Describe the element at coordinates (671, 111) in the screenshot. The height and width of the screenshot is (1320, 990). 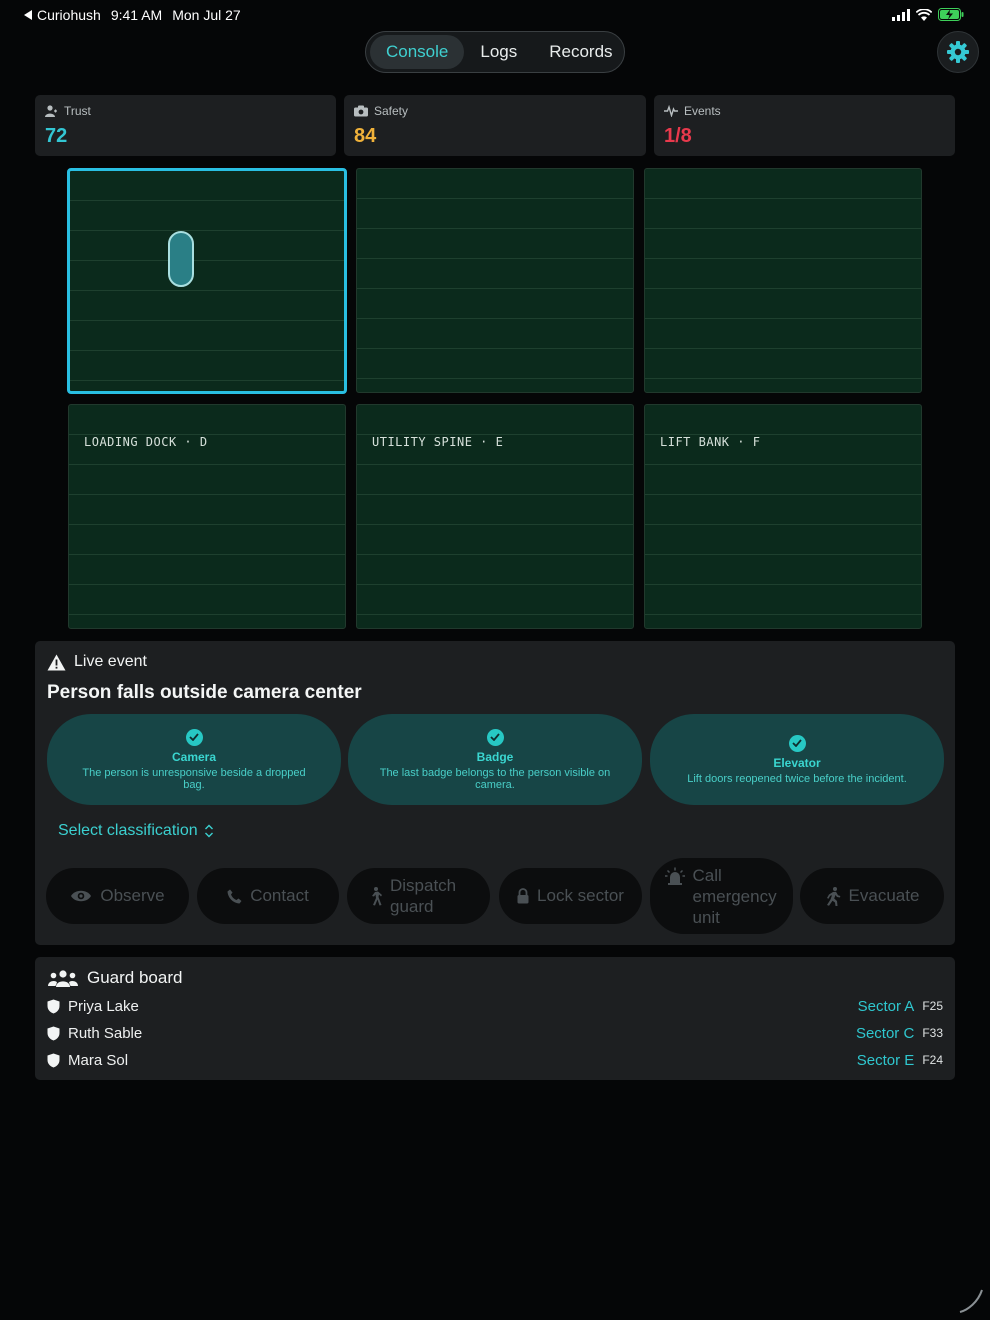
I see `pulse-icon` at that location.